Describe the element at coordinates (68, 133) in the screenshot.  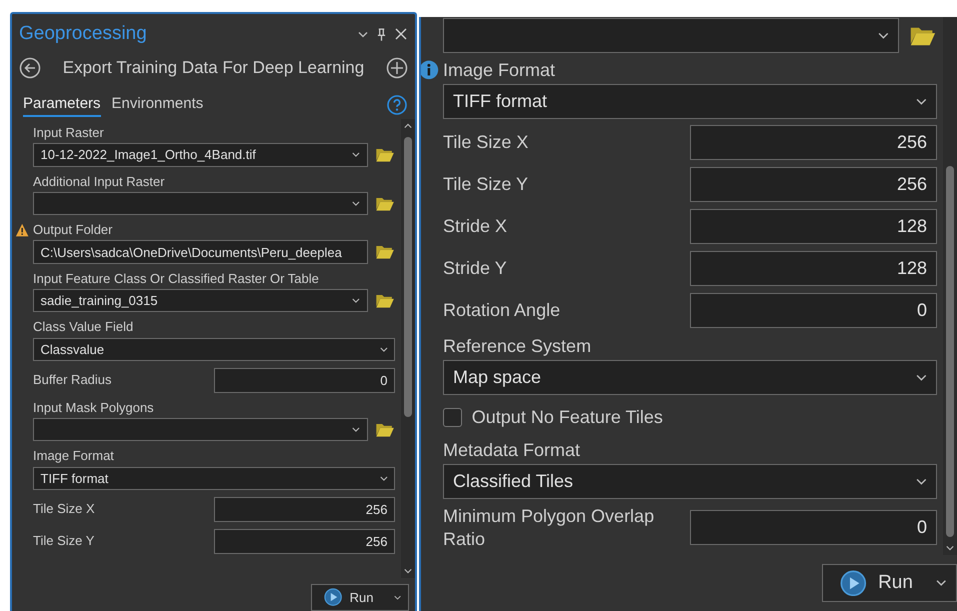
I see `parameter-label: Input Raster` at that location.